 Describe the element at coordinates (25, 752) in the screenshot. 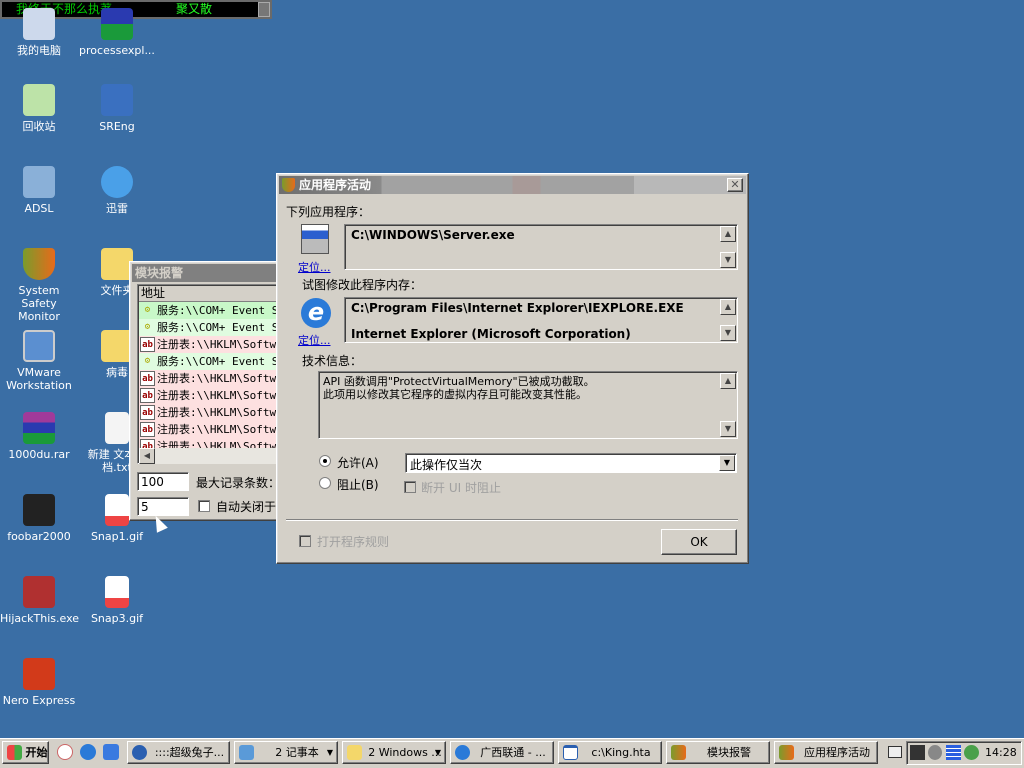

I see `start-button: 开始` at that location.